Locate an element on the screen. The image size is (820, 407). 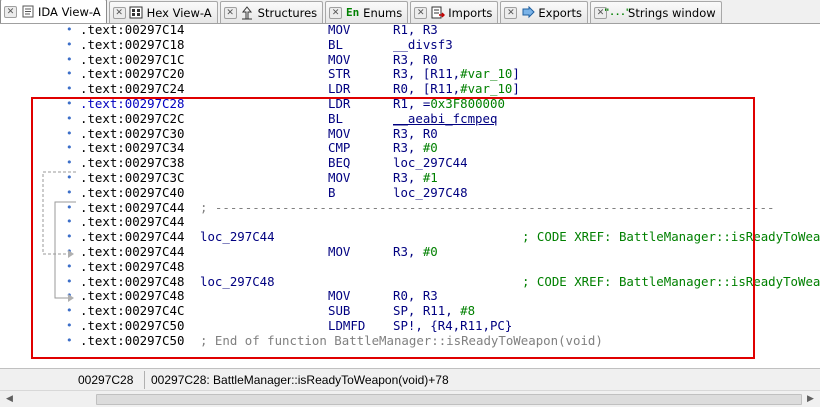
listing-row: • .text:00297C44 is located at coordinates (410, 222).